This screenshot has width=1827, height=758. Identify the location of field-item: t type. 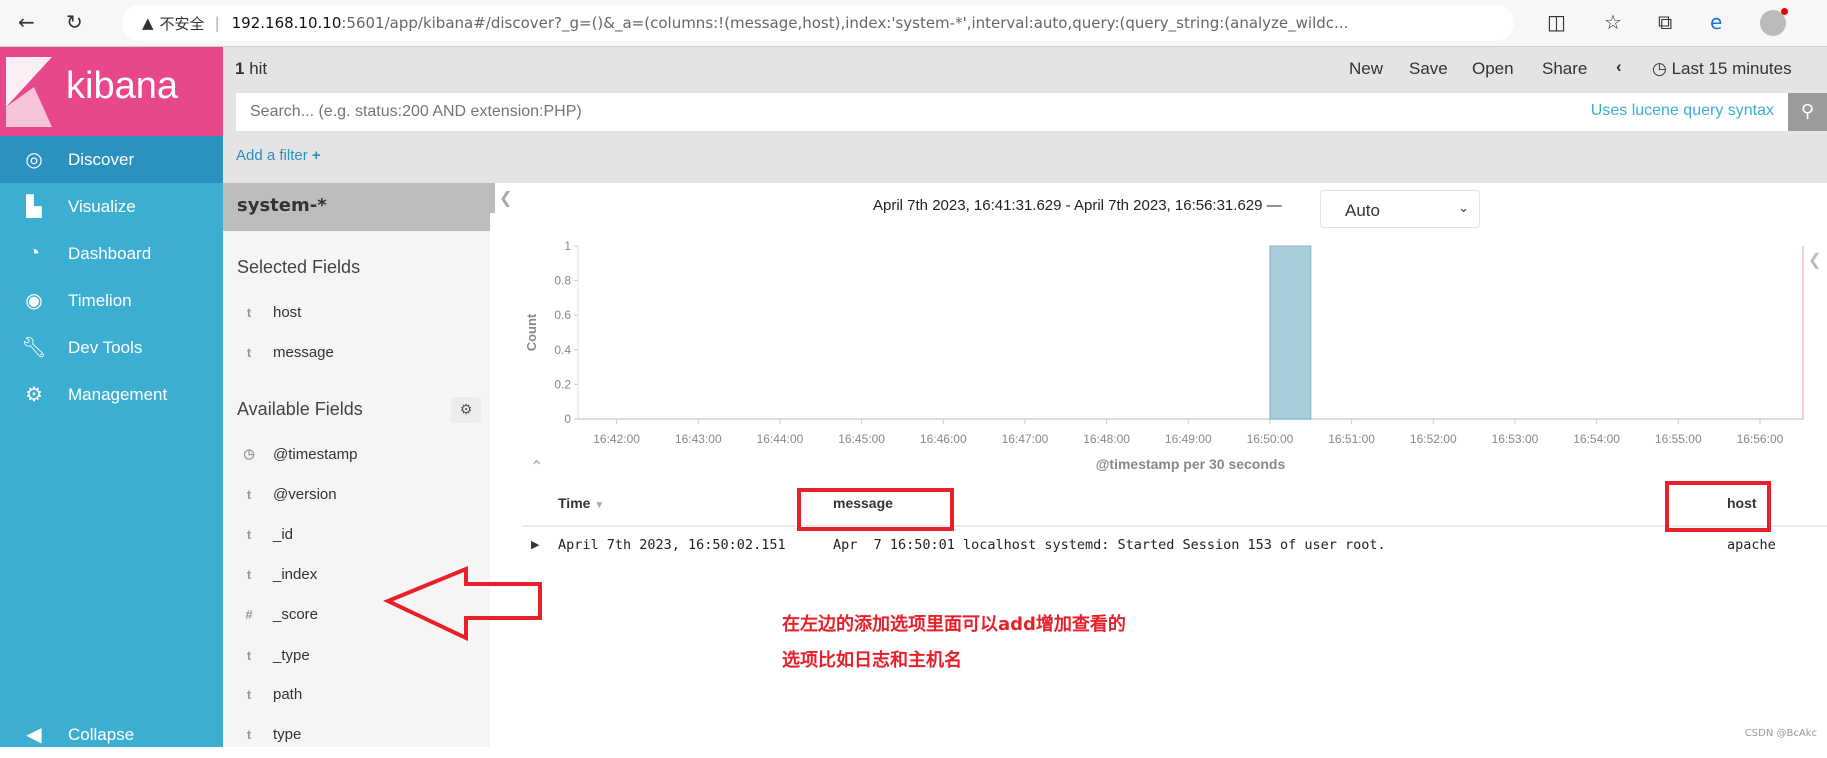
(356, 734).